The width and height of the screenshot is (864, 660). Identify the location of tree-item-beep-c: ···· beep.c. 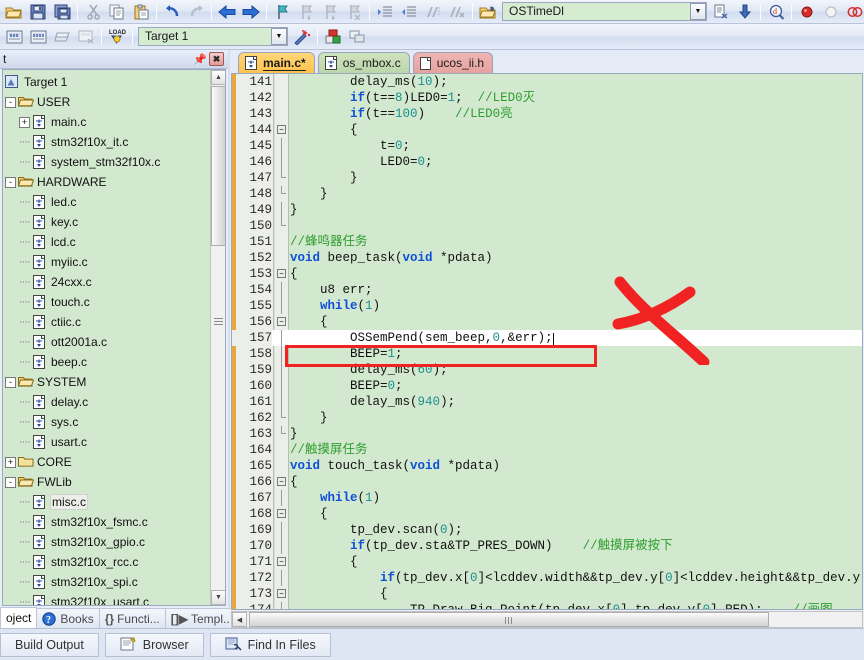
(106, 362).